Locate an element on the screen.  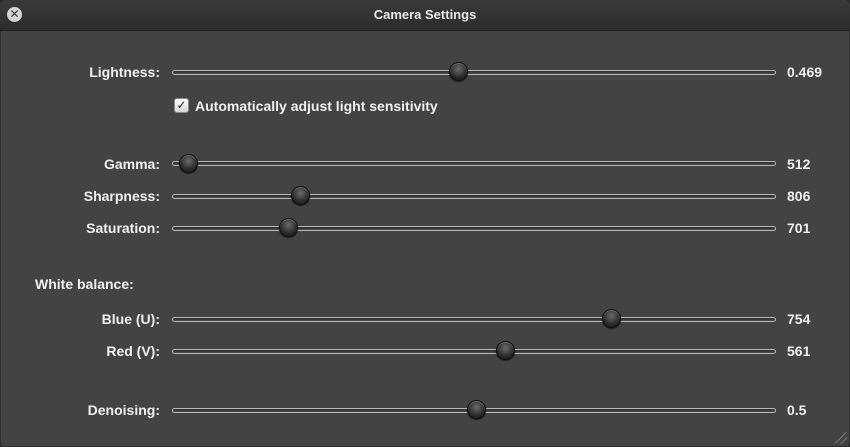
lightness-slider-knob is located at coordinates (458, 71).